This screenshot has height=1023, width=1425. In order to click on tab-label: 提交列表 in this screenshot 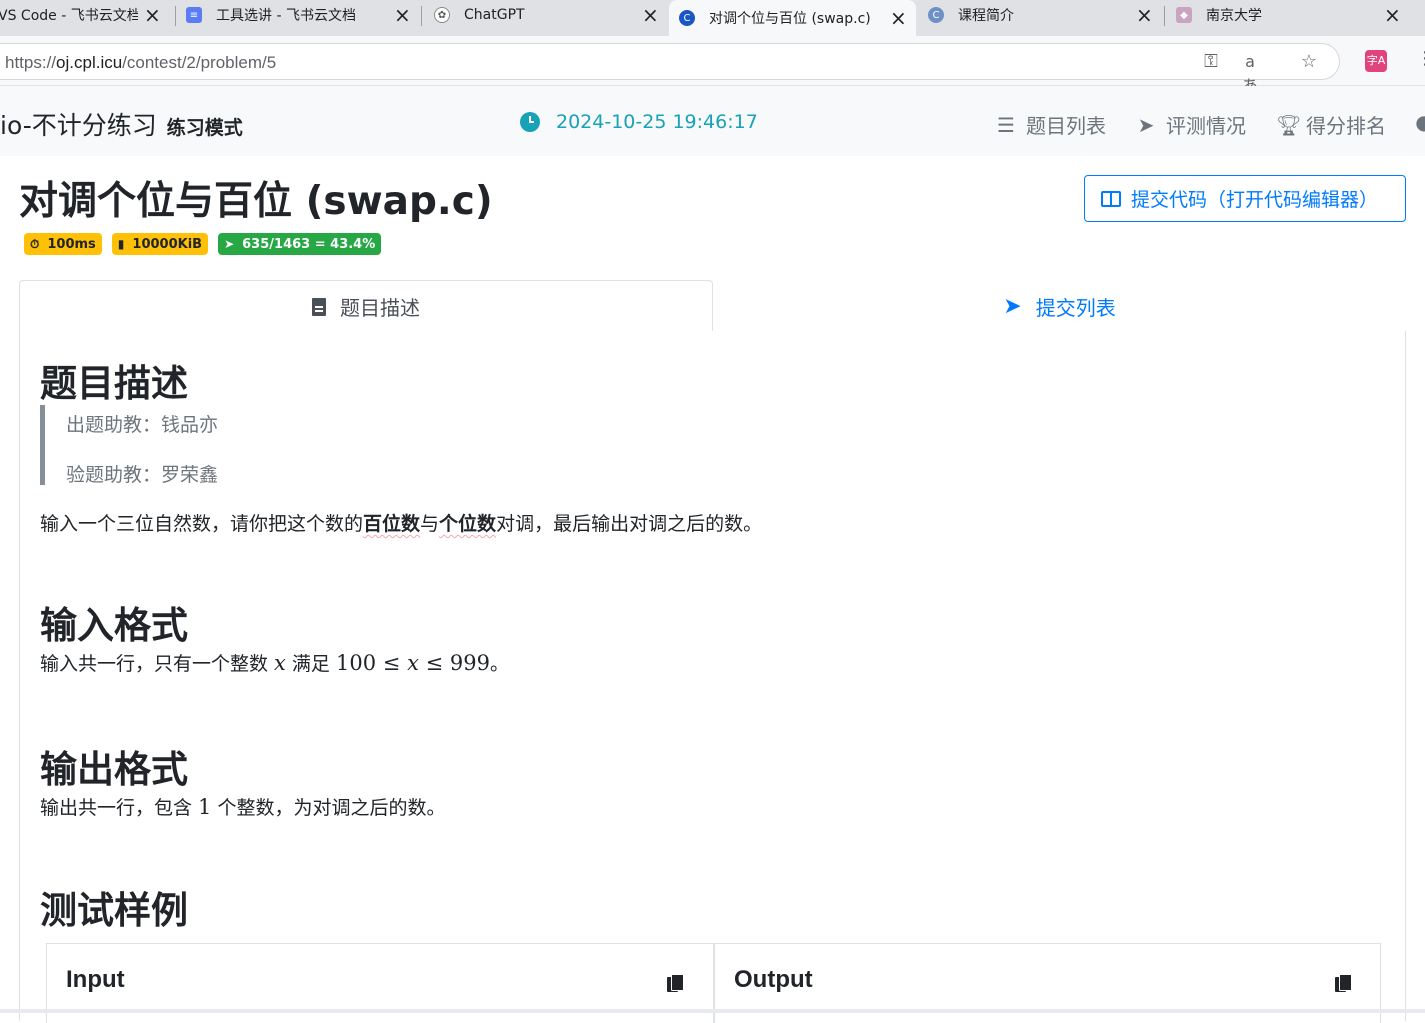, I will do `click(1075, 307)`.